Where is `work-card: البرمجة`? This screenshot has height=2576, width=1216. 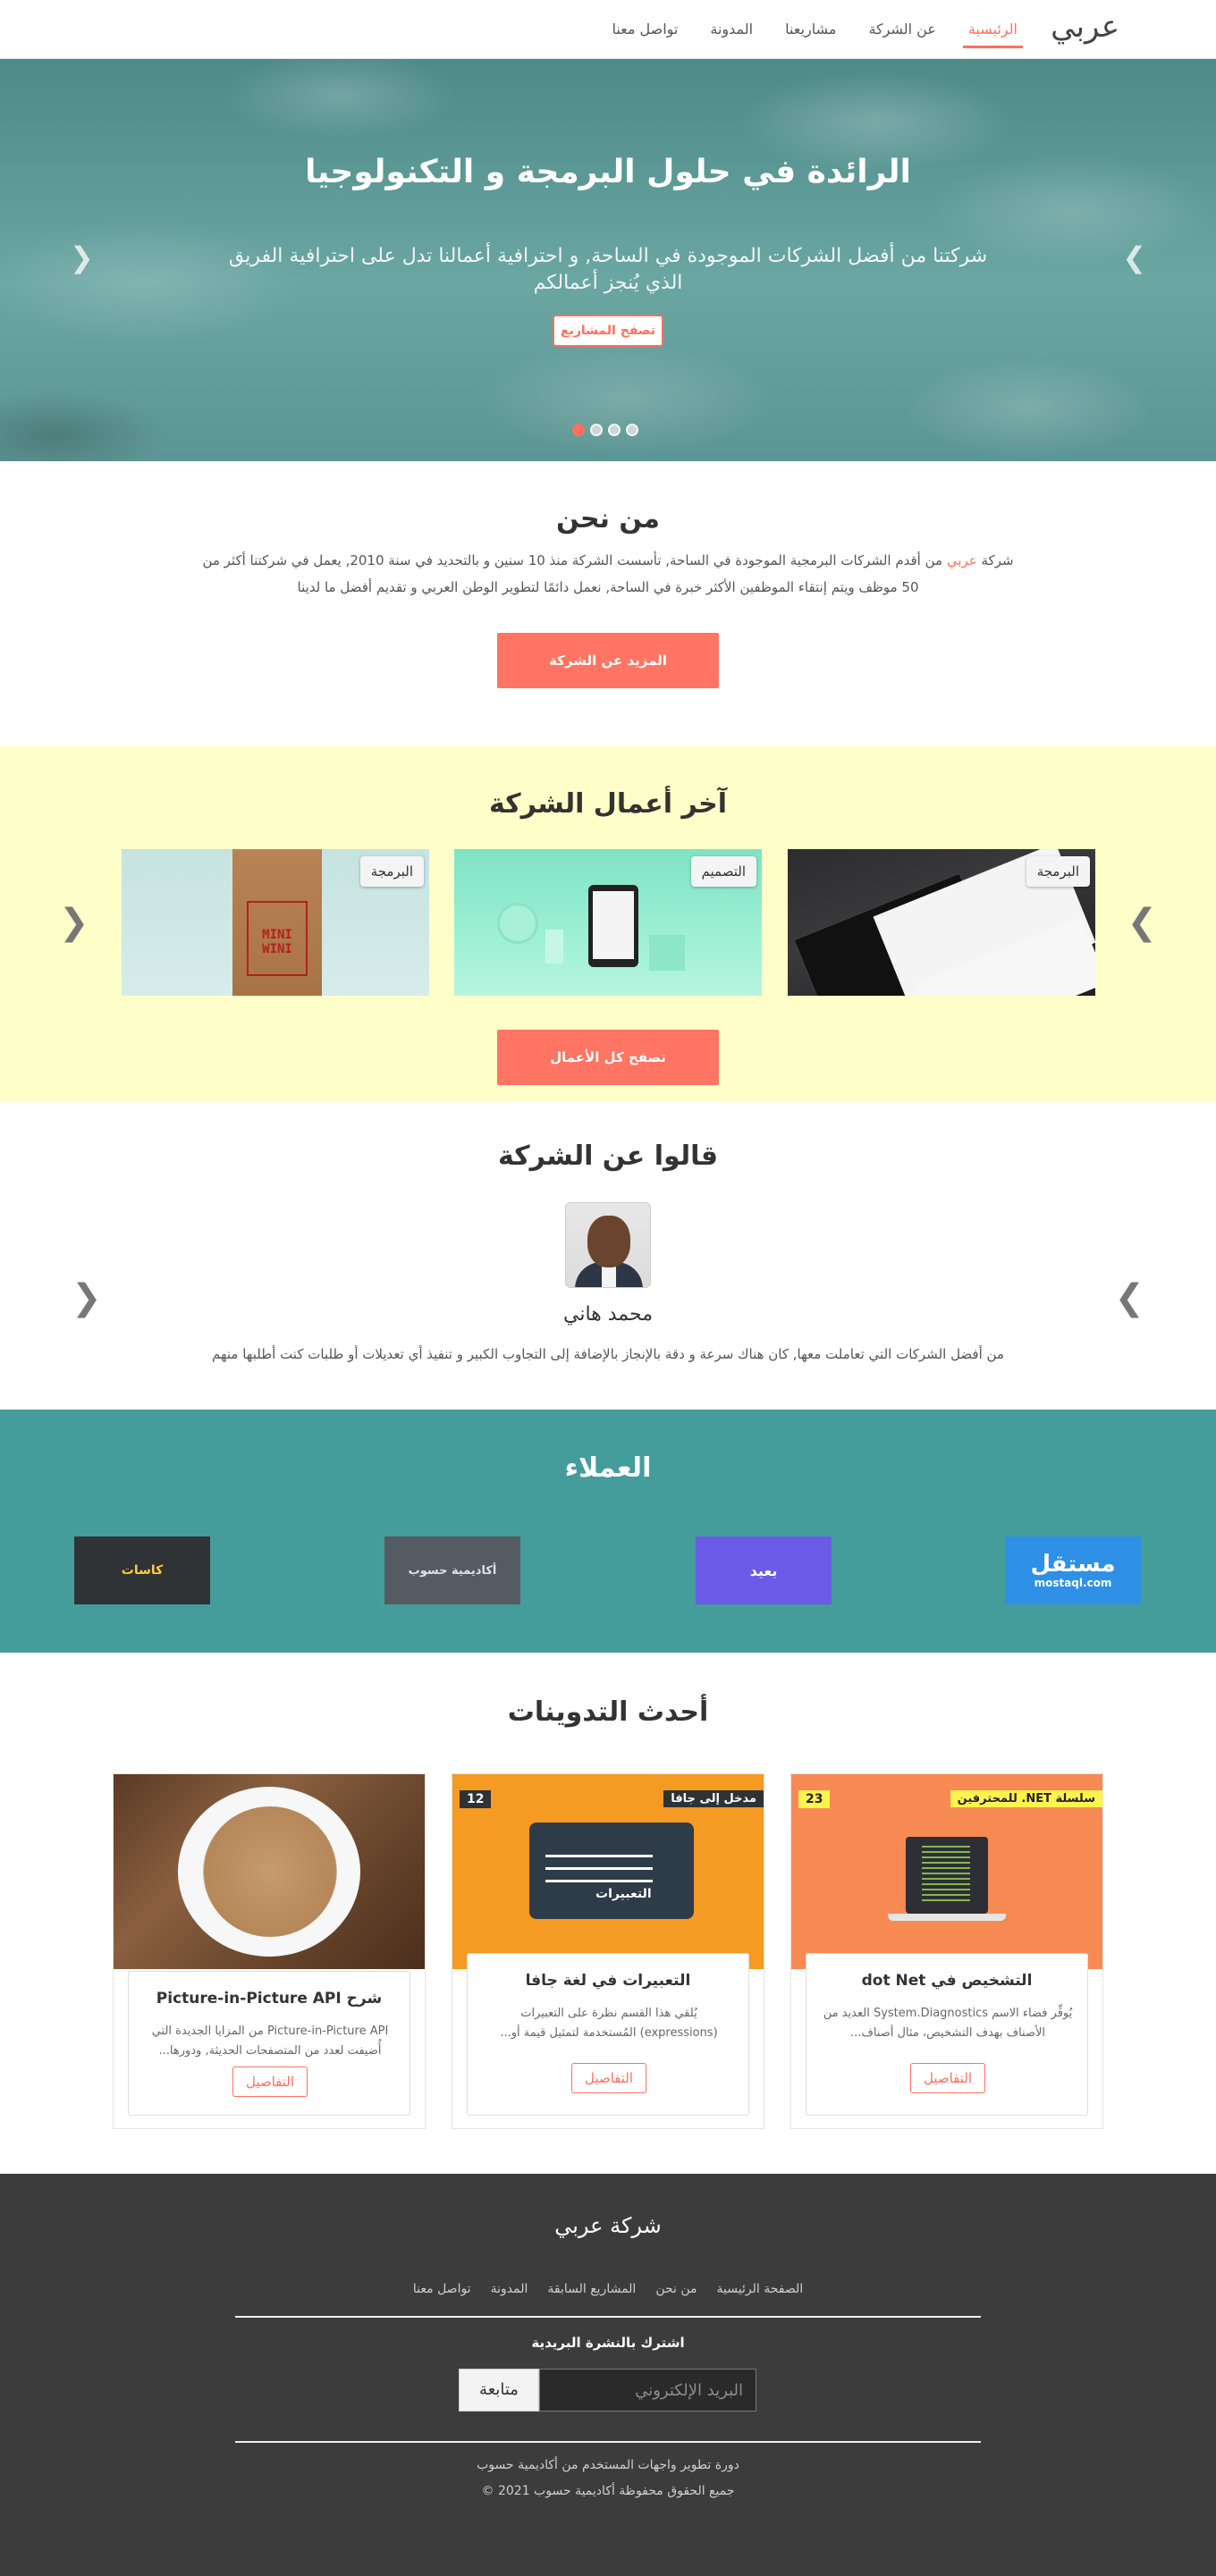 work-card: البرمجة is located at coordinates (942, 923).